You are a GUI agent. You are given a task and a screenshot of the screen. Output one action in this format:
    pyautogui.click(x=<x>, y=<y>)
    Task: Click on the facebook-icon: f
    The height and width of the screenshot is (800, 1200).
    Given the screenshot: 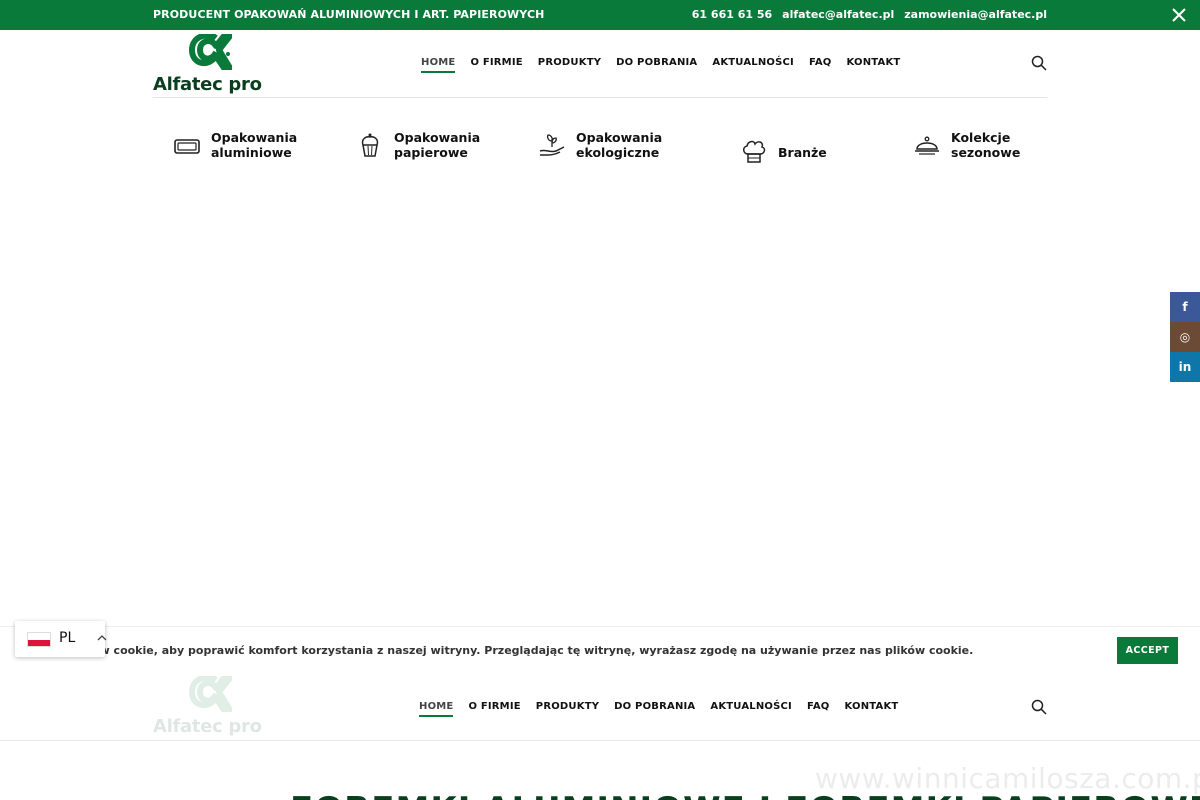 What is the action you would take?
    pyautogui.click(x=1185, y=307)
    